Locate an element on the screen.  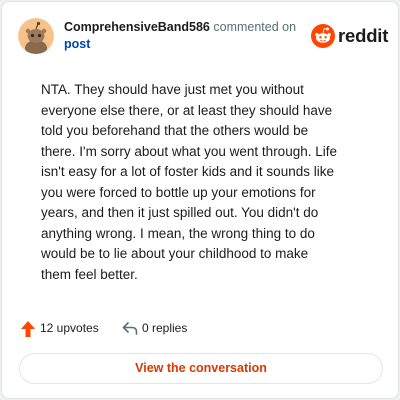
comment-line: them feel better. is located at coordinates (89, 274).